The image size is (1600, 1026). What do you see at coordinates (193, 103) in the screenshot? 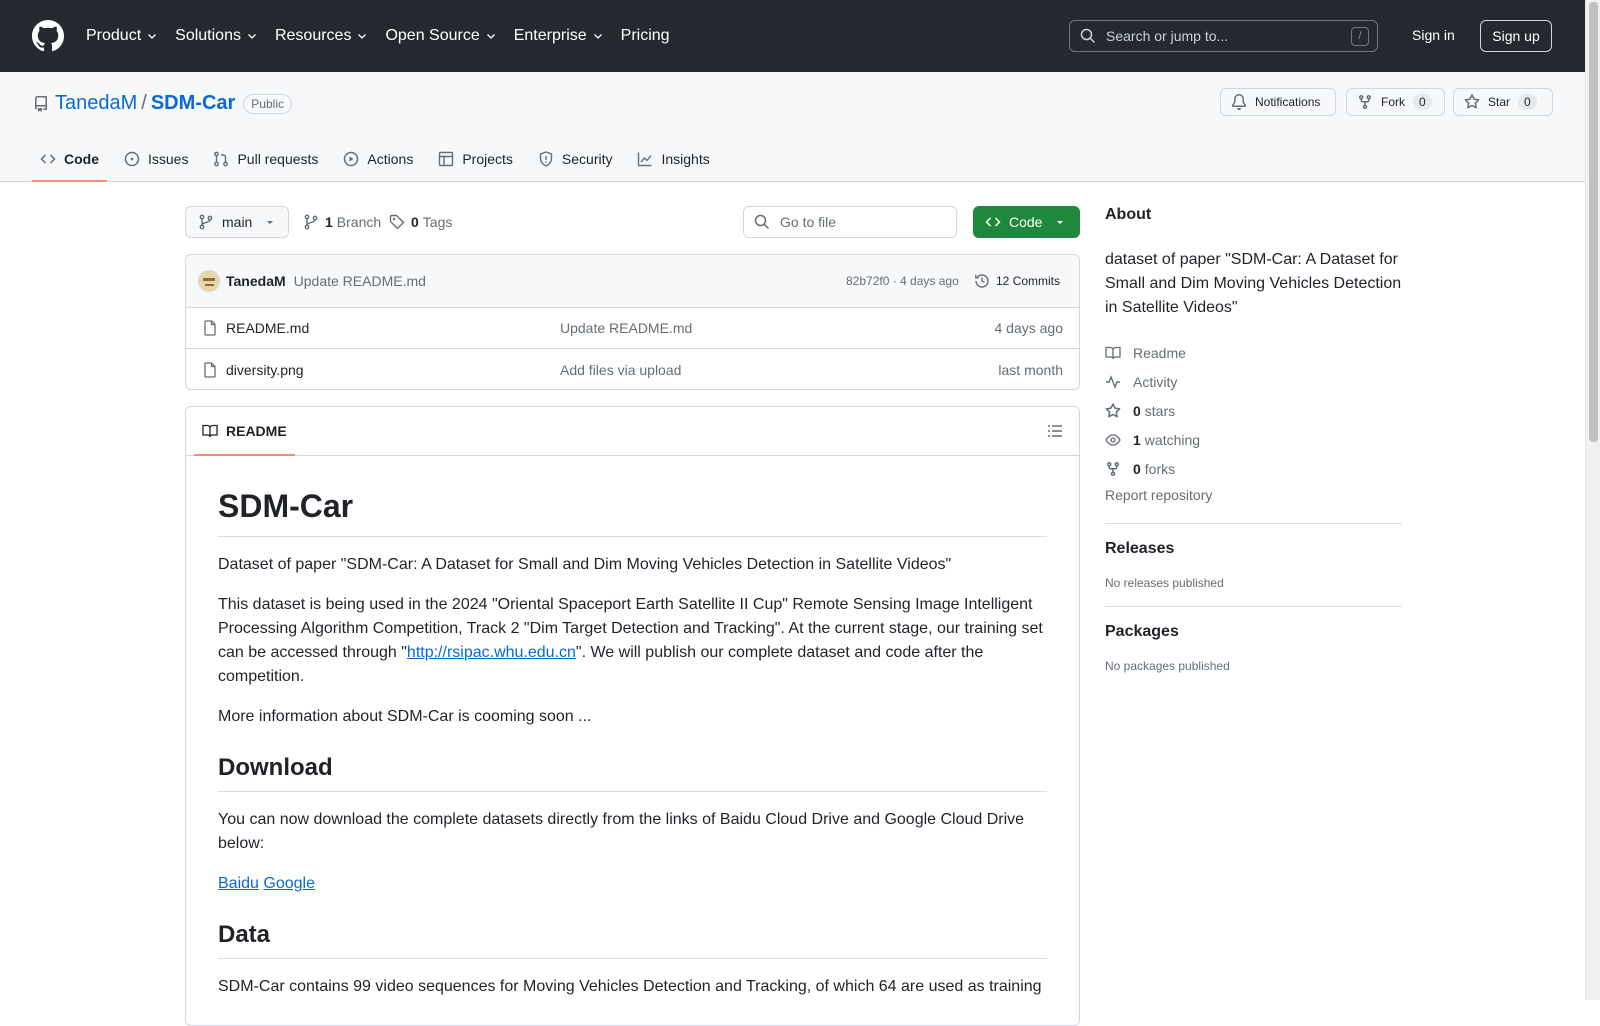
I see `repo-name-link: SDM-Car` at bounding box center [193, 103].